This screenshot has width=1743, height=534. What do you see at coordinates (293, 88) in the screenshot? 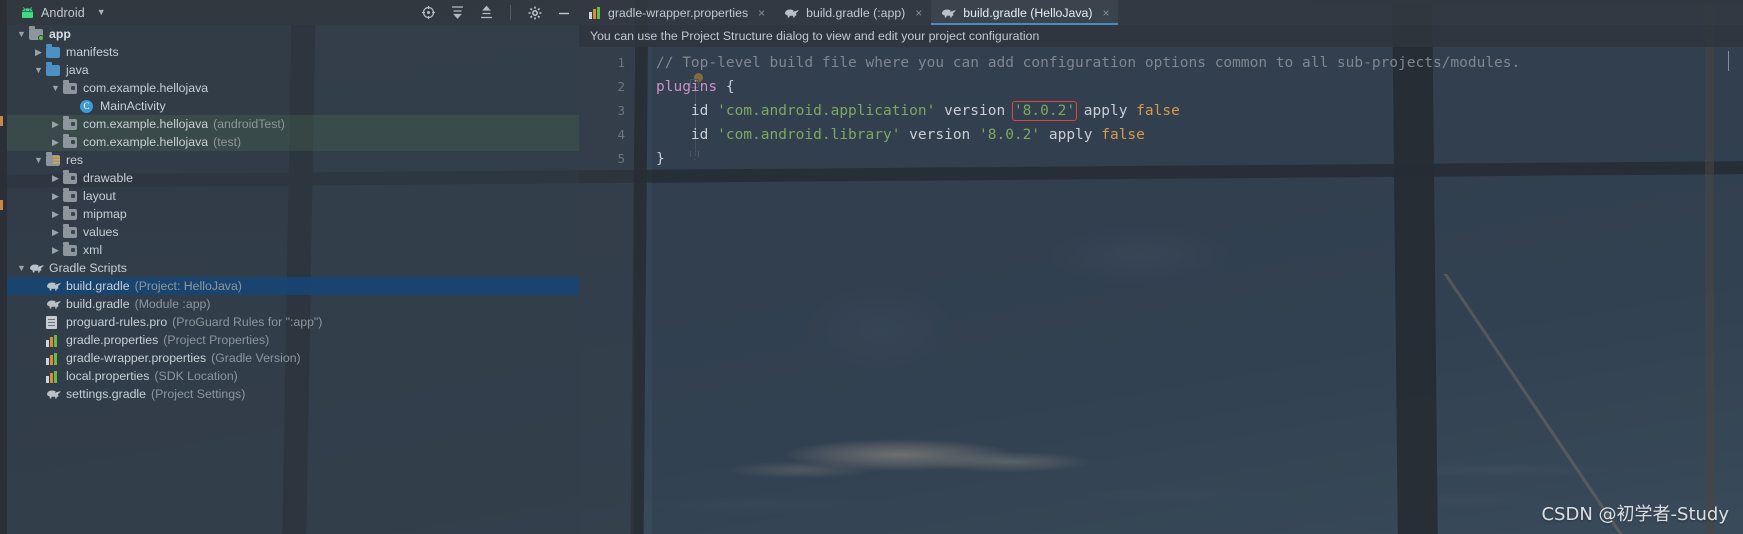
I see `tree-row: ▼ com.example.hellojava` at bounding box center [293, 88].